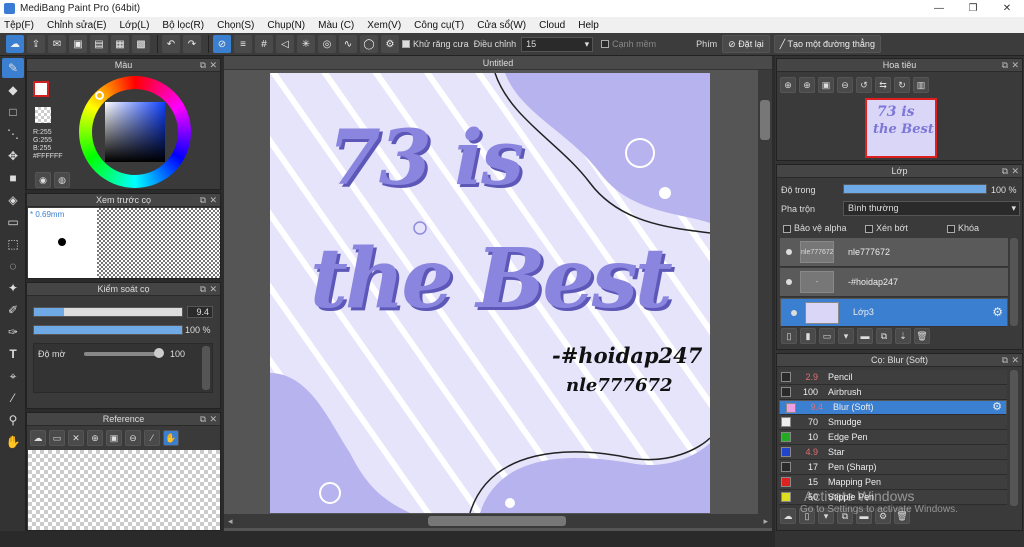 The height and width of the screenshot is (547, 1024). Describe the element at coordinates (38, 438) in the screenshot. I see `cloud-upload-icon: ☁` at that location.